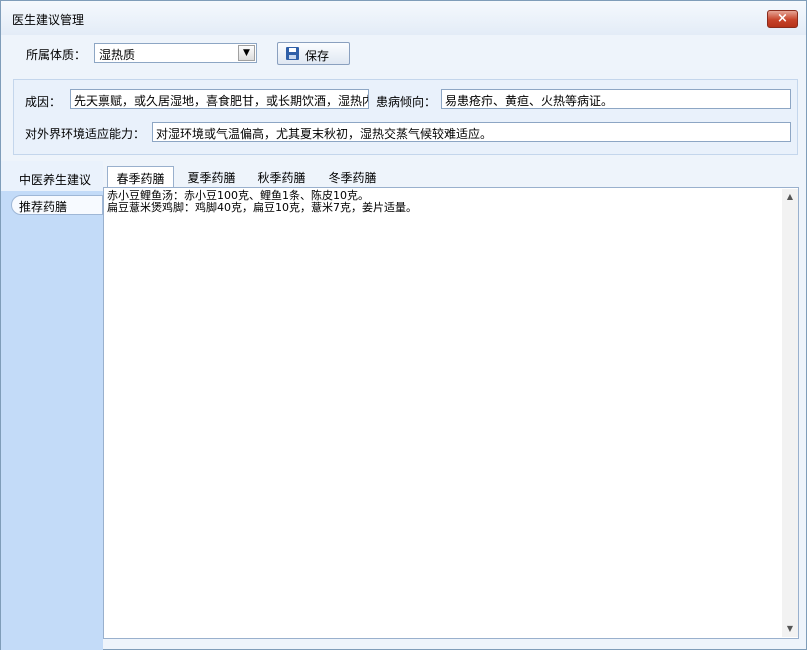  What do you see at coordinates (529, 101) in the screenshot?
I see `tendency-field-value: 易患疮疖、黄疸、火热等病证。` at bounding box center [529, 101].